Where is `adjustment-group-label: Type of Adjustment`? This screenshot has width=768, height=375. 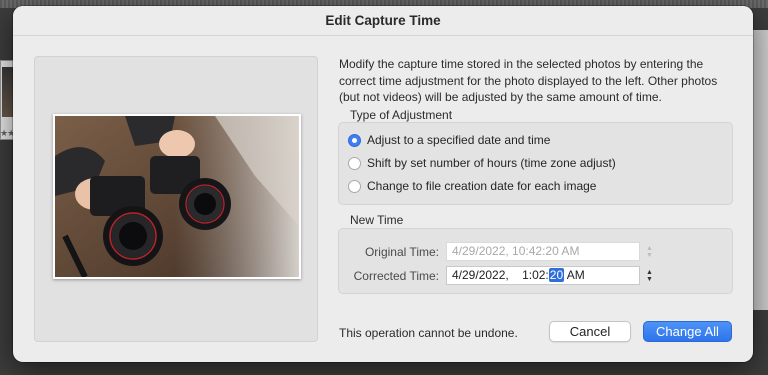 adjustment-group-label: Type of Adjustment is located at coordinates (401, 115).